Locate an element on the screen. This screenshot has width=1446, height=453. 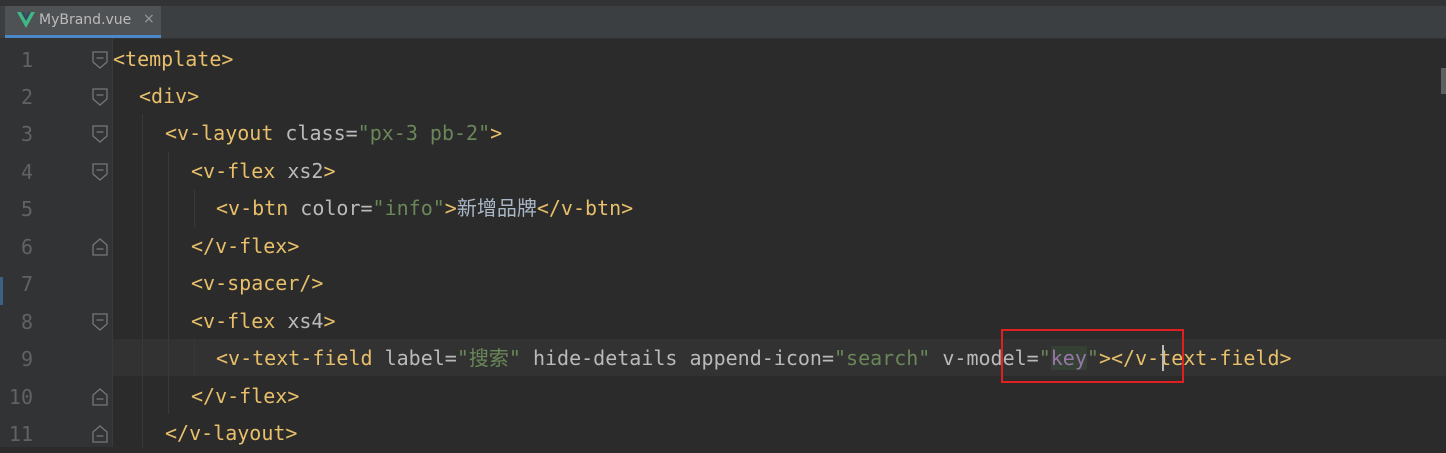
tab-mybrand-vue: MyBrand.vue × is located at coordinates (83, 22).